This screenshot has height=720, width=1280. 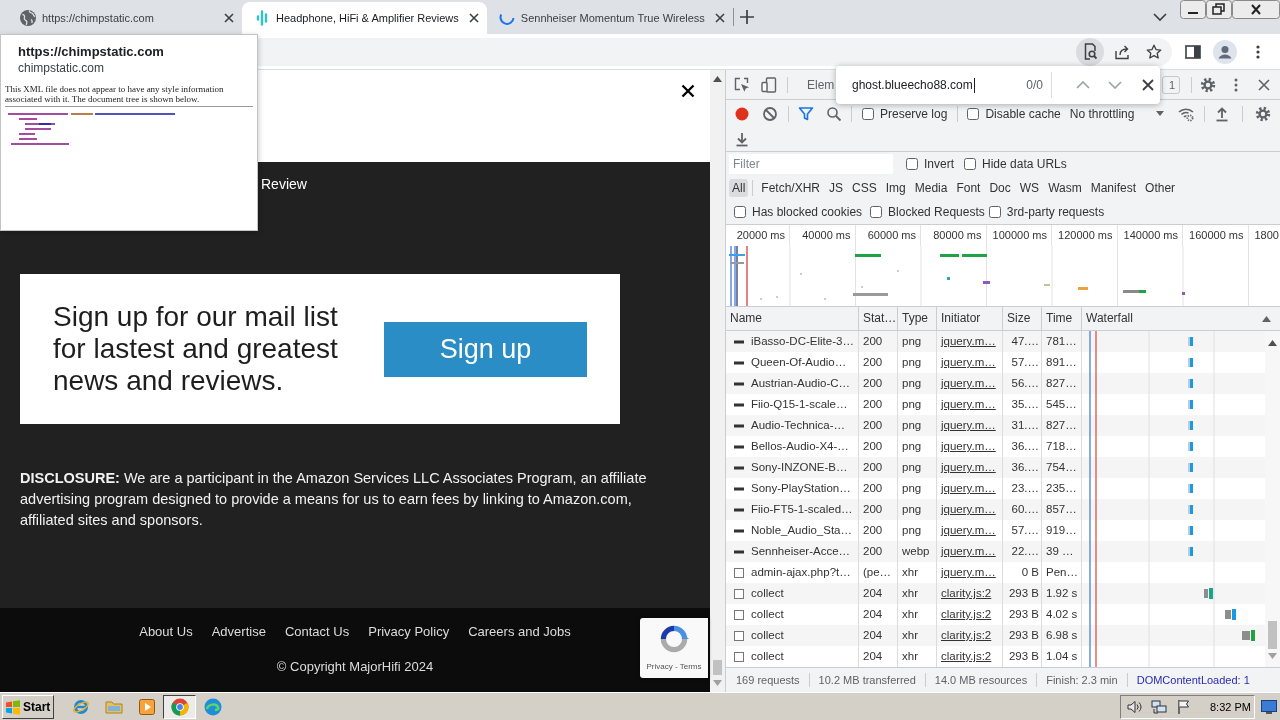 I want to click on share-icon, so click(x=1122, y=51).